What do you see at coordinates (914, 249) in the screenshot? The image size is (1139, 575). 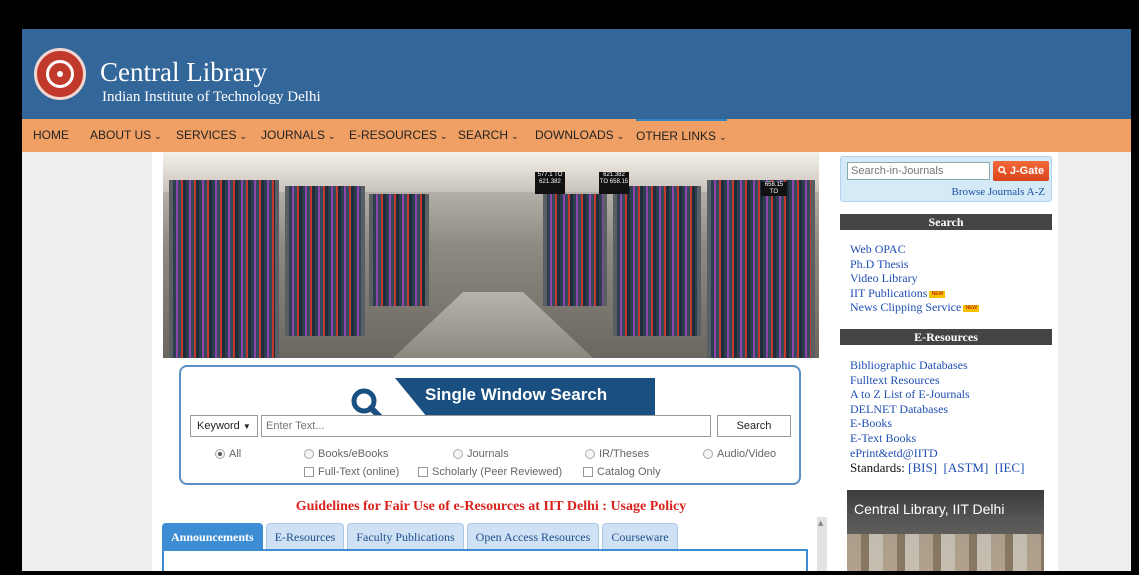 I see `web-opac-link: Web OPAC` at bounding box center [914, 249].